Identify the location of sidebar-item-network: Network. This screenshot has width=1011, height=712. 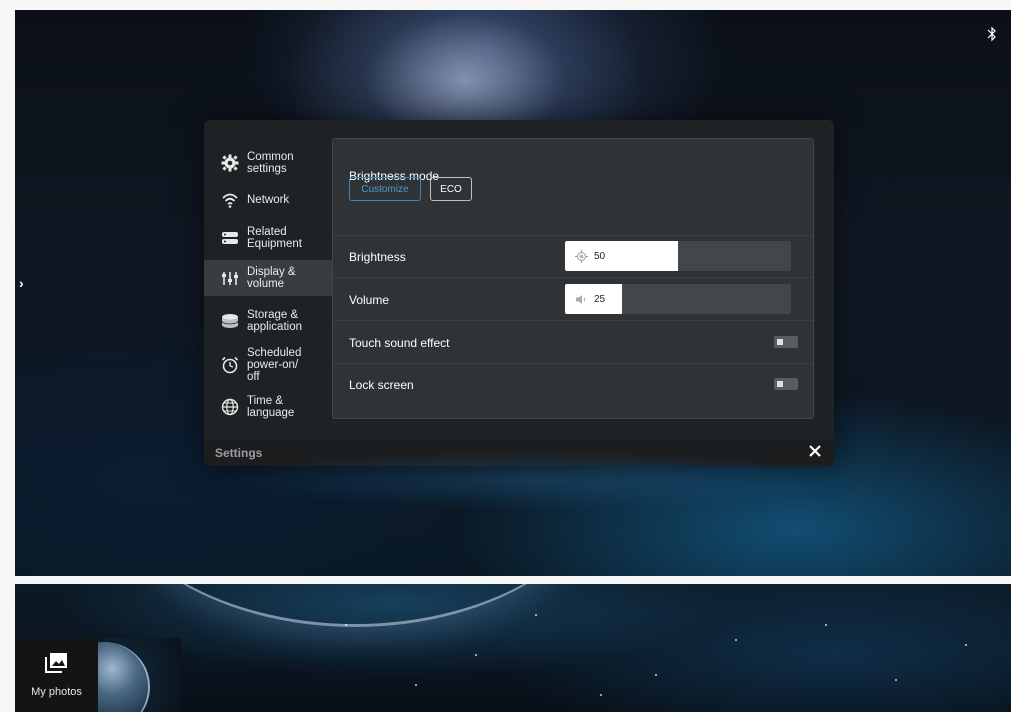
(268, 200).